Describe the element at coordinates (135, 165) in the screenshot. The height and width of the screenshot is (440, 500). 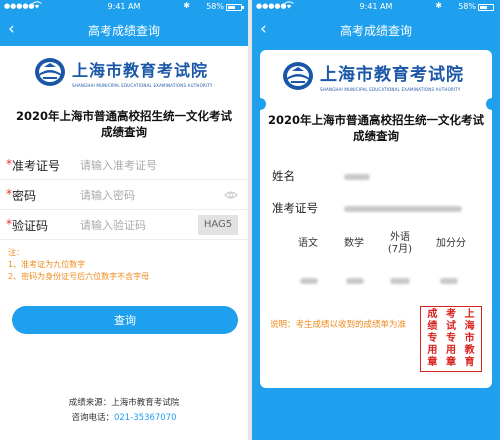
I see `ticket-number-input` at that location.